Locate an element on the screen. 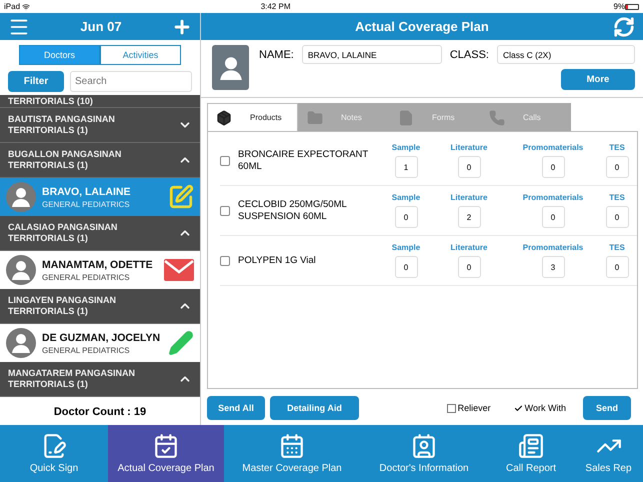  nav-tab: Call Report is located at coordinates (531, 453).